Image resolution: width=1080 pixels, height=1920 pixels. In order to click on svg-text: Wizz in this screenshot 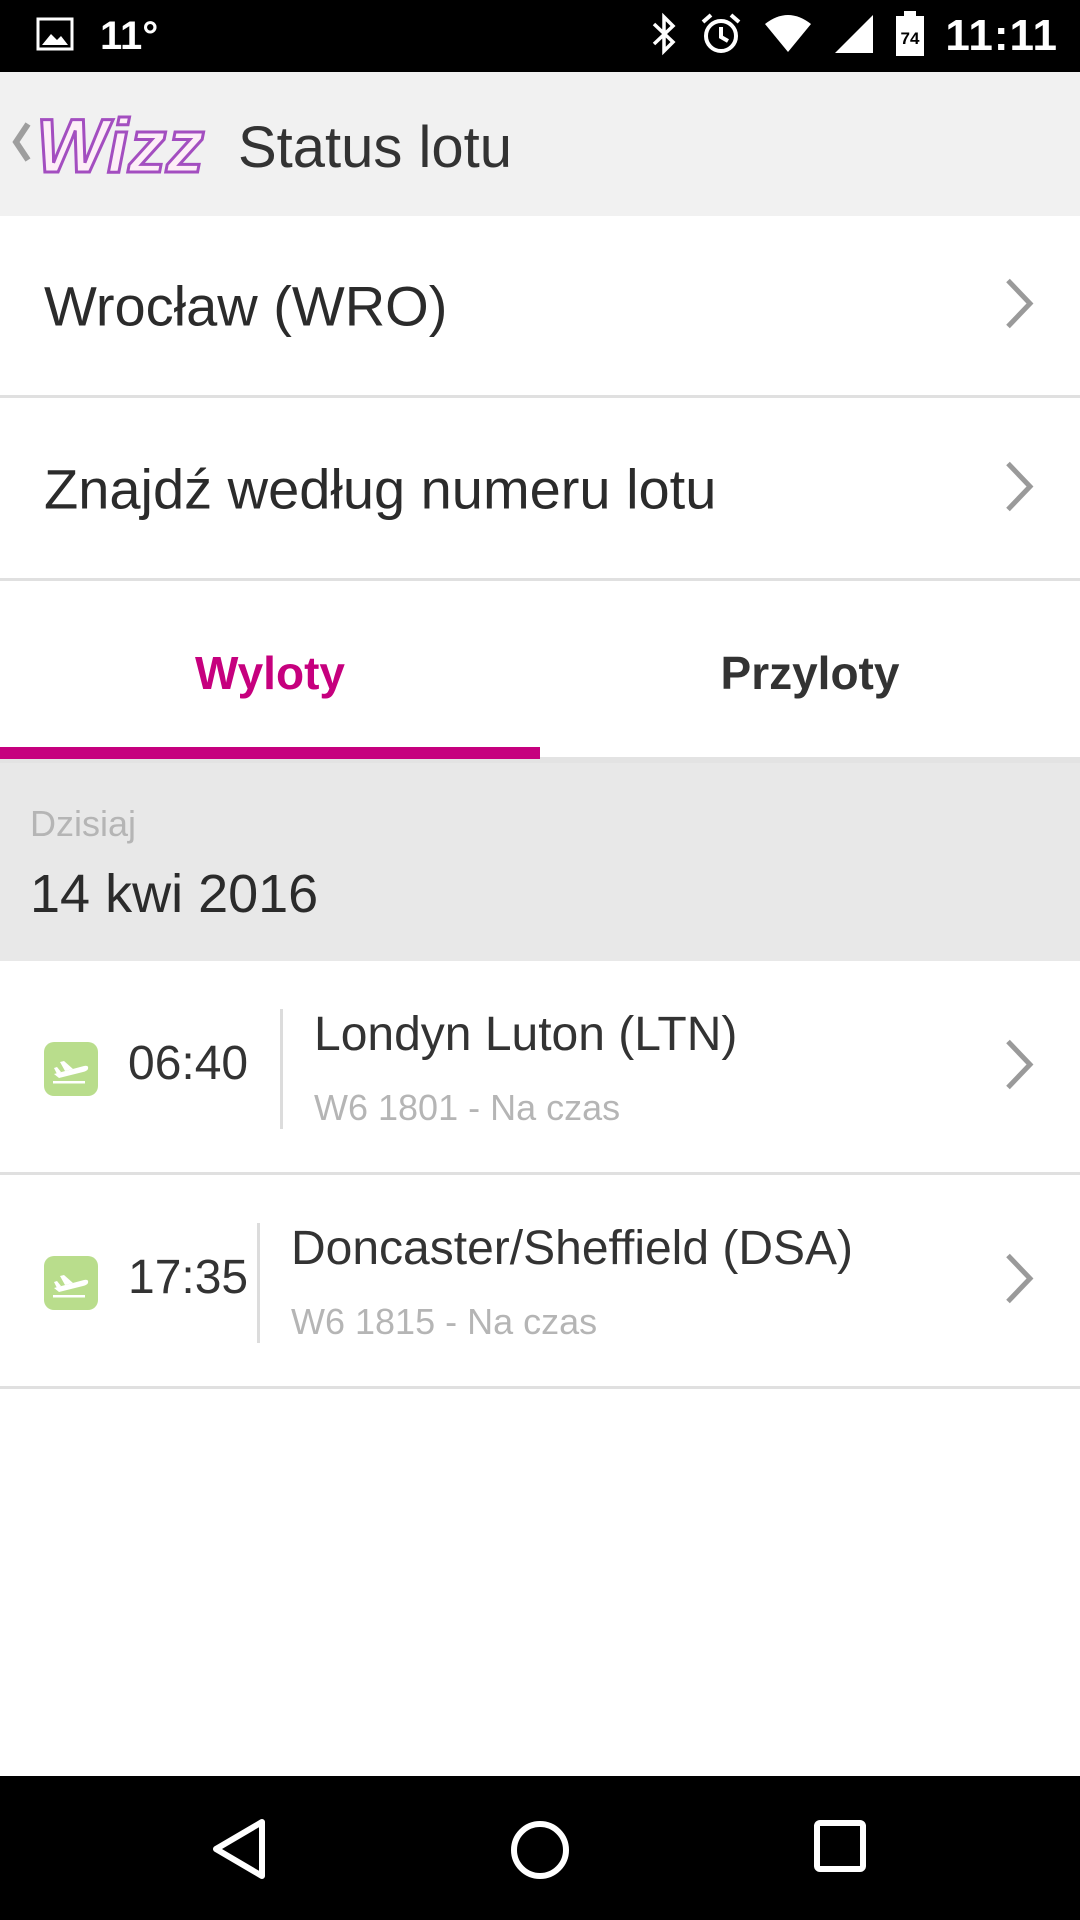, I will do `click(120, 147)`.